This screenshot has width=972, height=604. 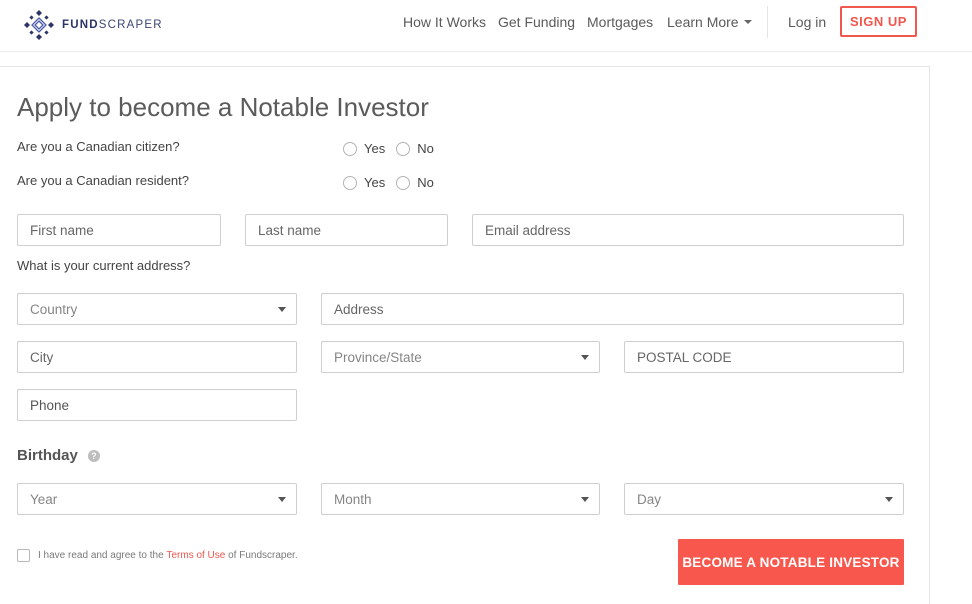 What do you see at coordinates (460, 357) in the screenshot?
I see `province-select: Province/State` at bounding box center [460, 357].